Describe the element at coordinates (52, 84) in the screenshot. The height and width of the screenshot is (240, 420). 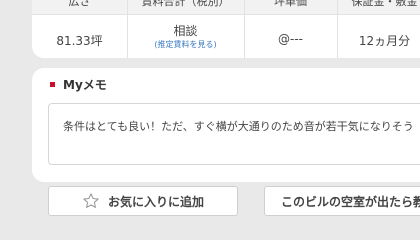
I see `section-marker-icon` at that location.